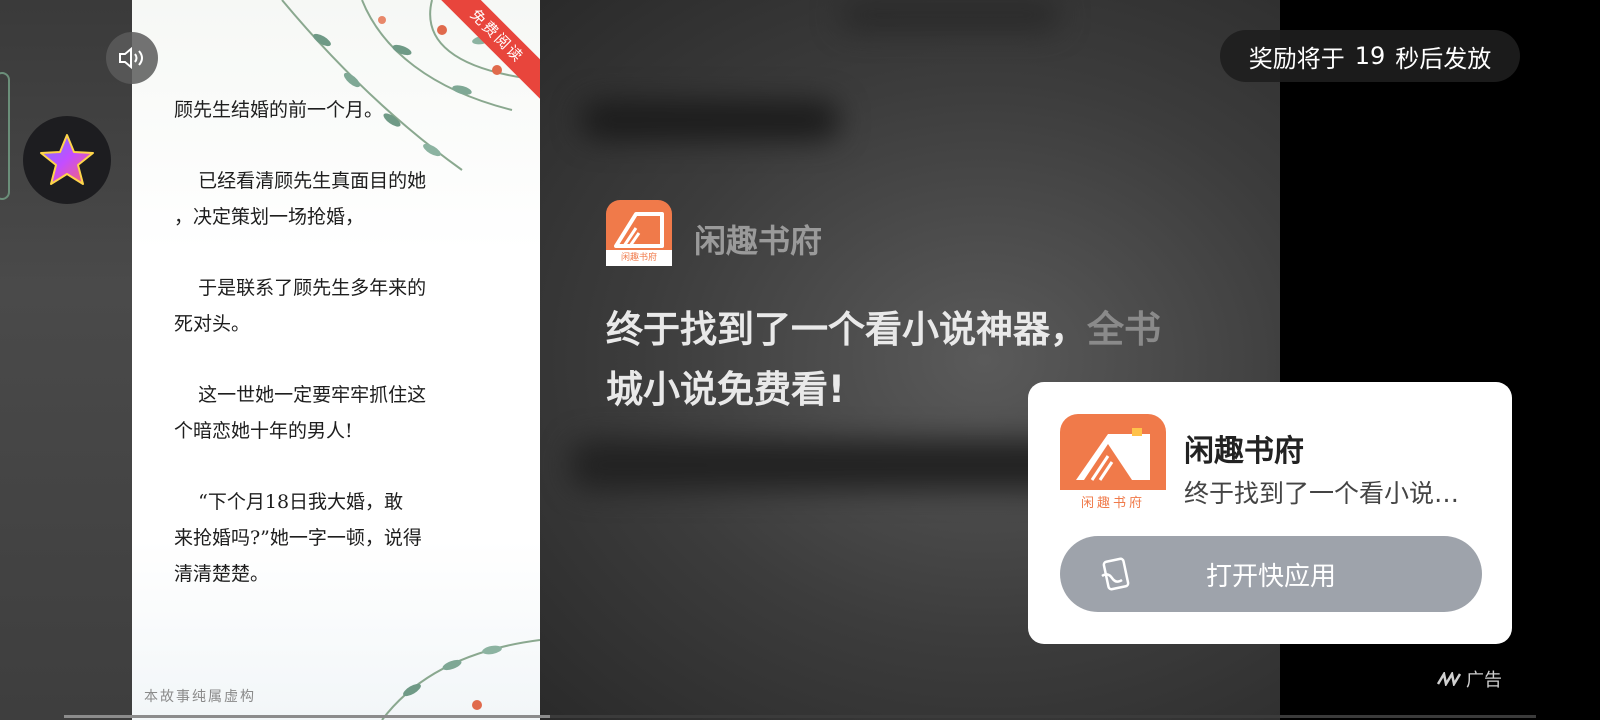  I want to click on floating-star-app-button, so click(67, 160).